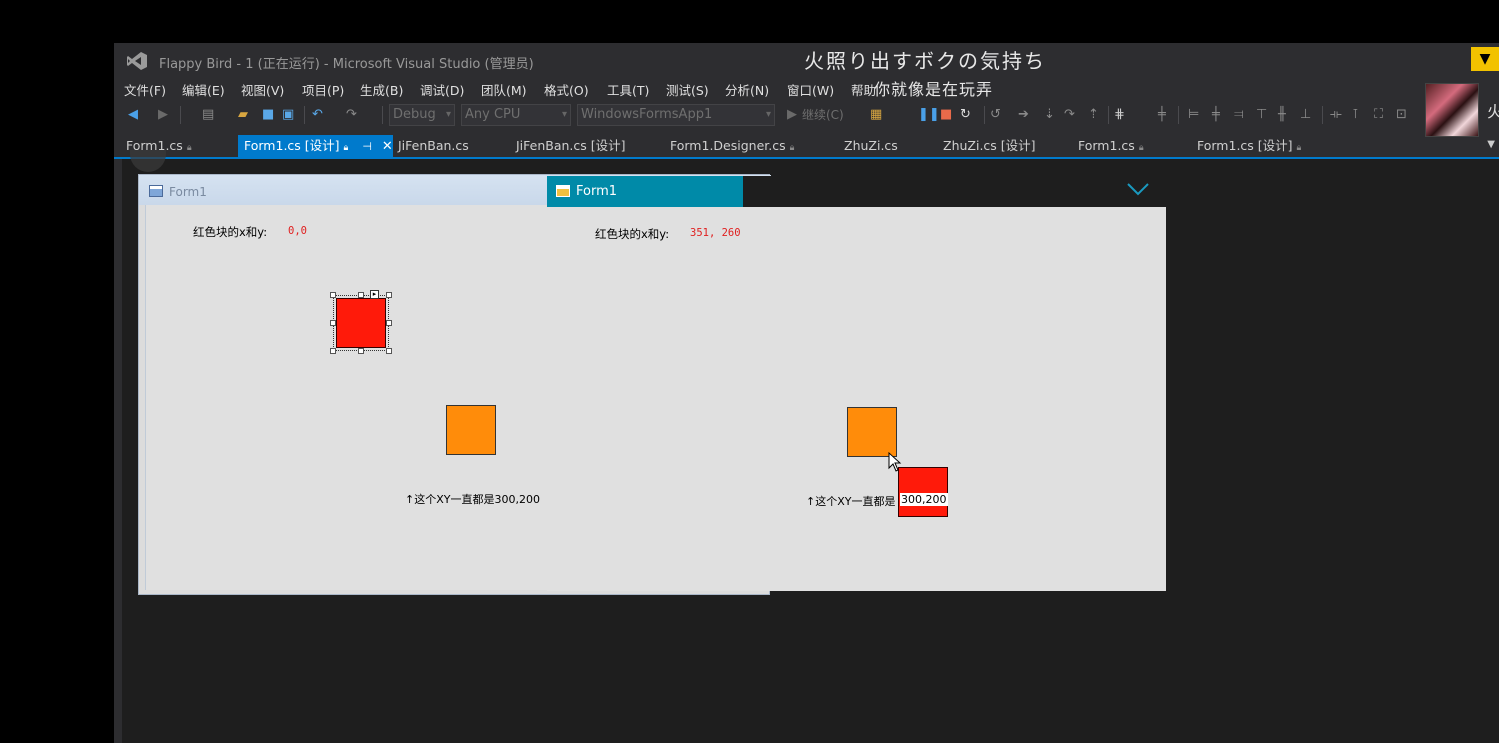  Describe the element at coordinates (687, 89) in the screenshot. I see `menu-test: 测试(S)` at that location.